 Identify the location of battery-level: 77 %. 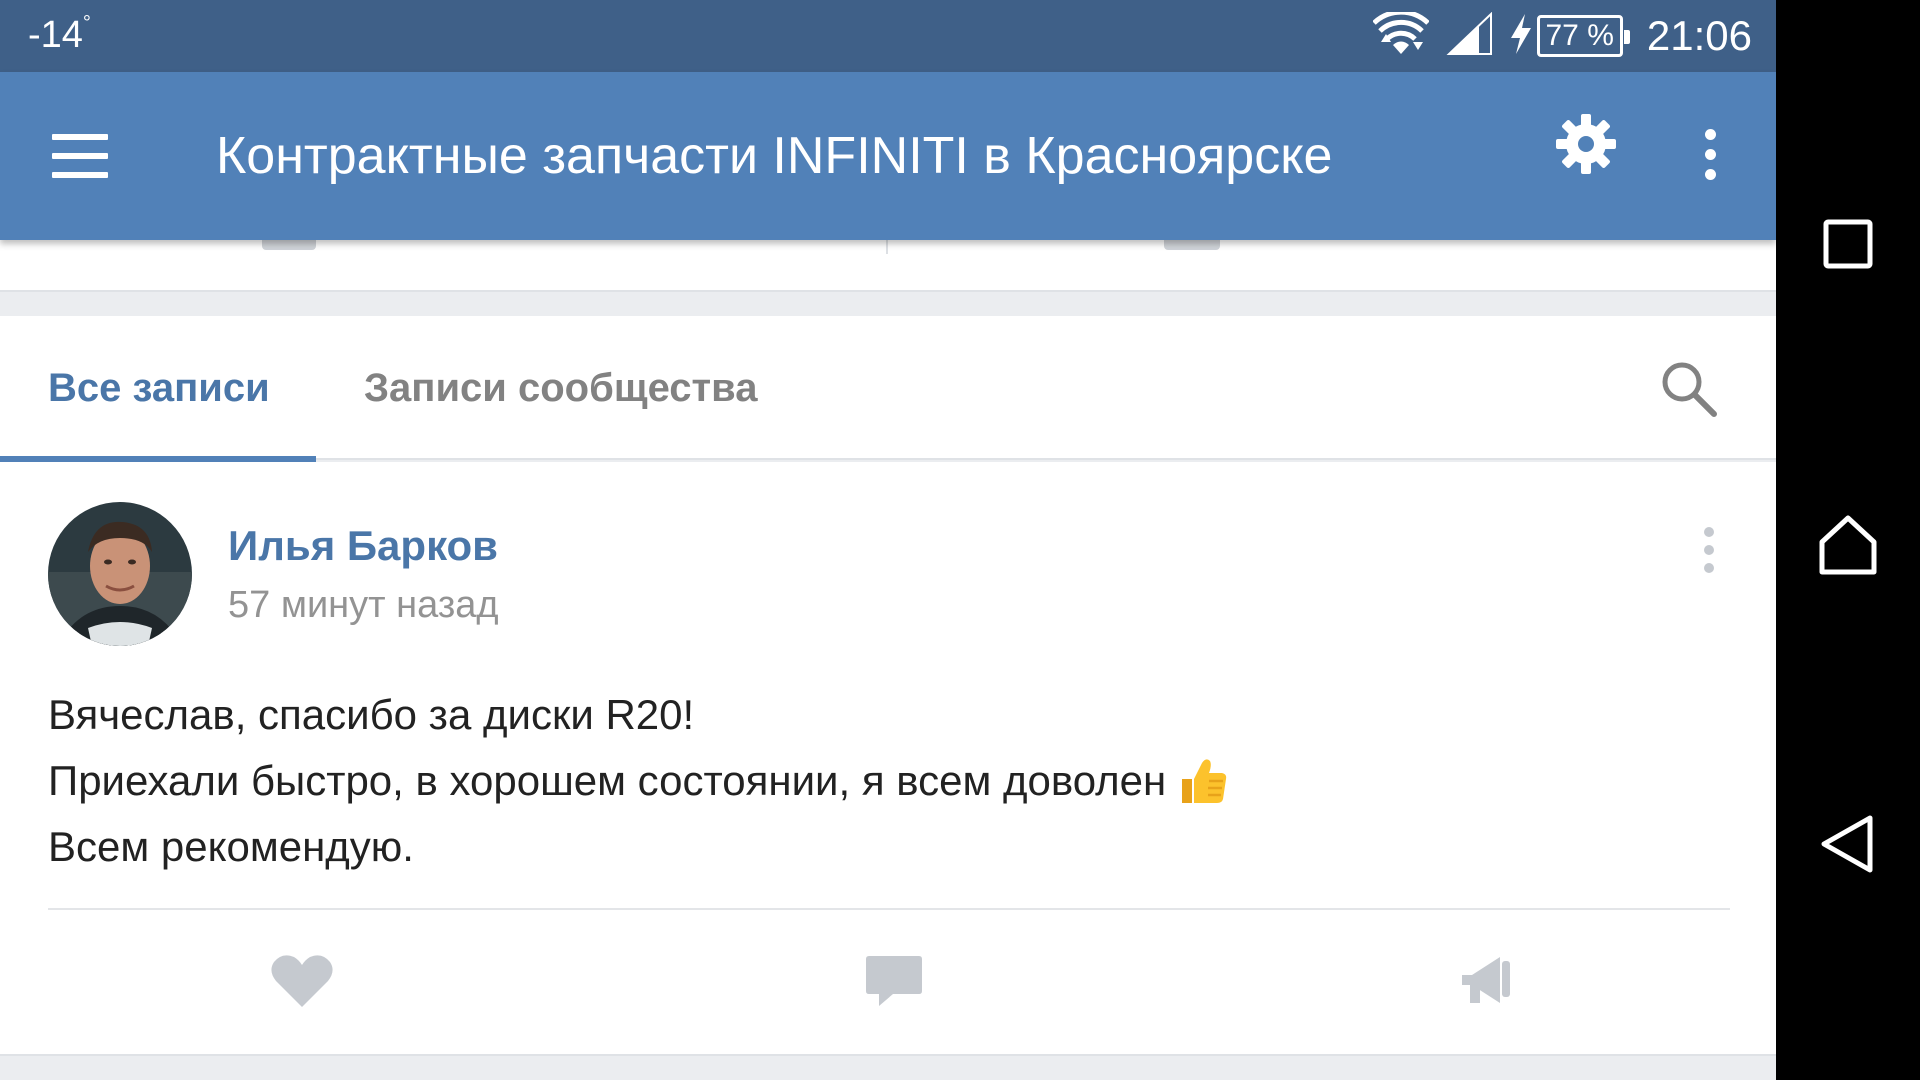
(1583, 36).